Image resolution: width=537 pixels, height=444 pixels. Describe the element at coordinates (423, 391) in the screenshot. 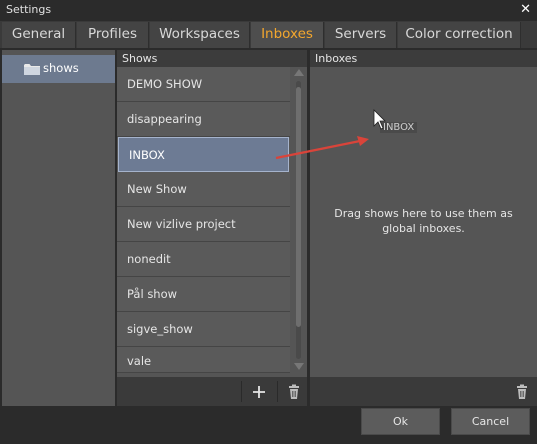

I see `inboxes-footer` at that location.